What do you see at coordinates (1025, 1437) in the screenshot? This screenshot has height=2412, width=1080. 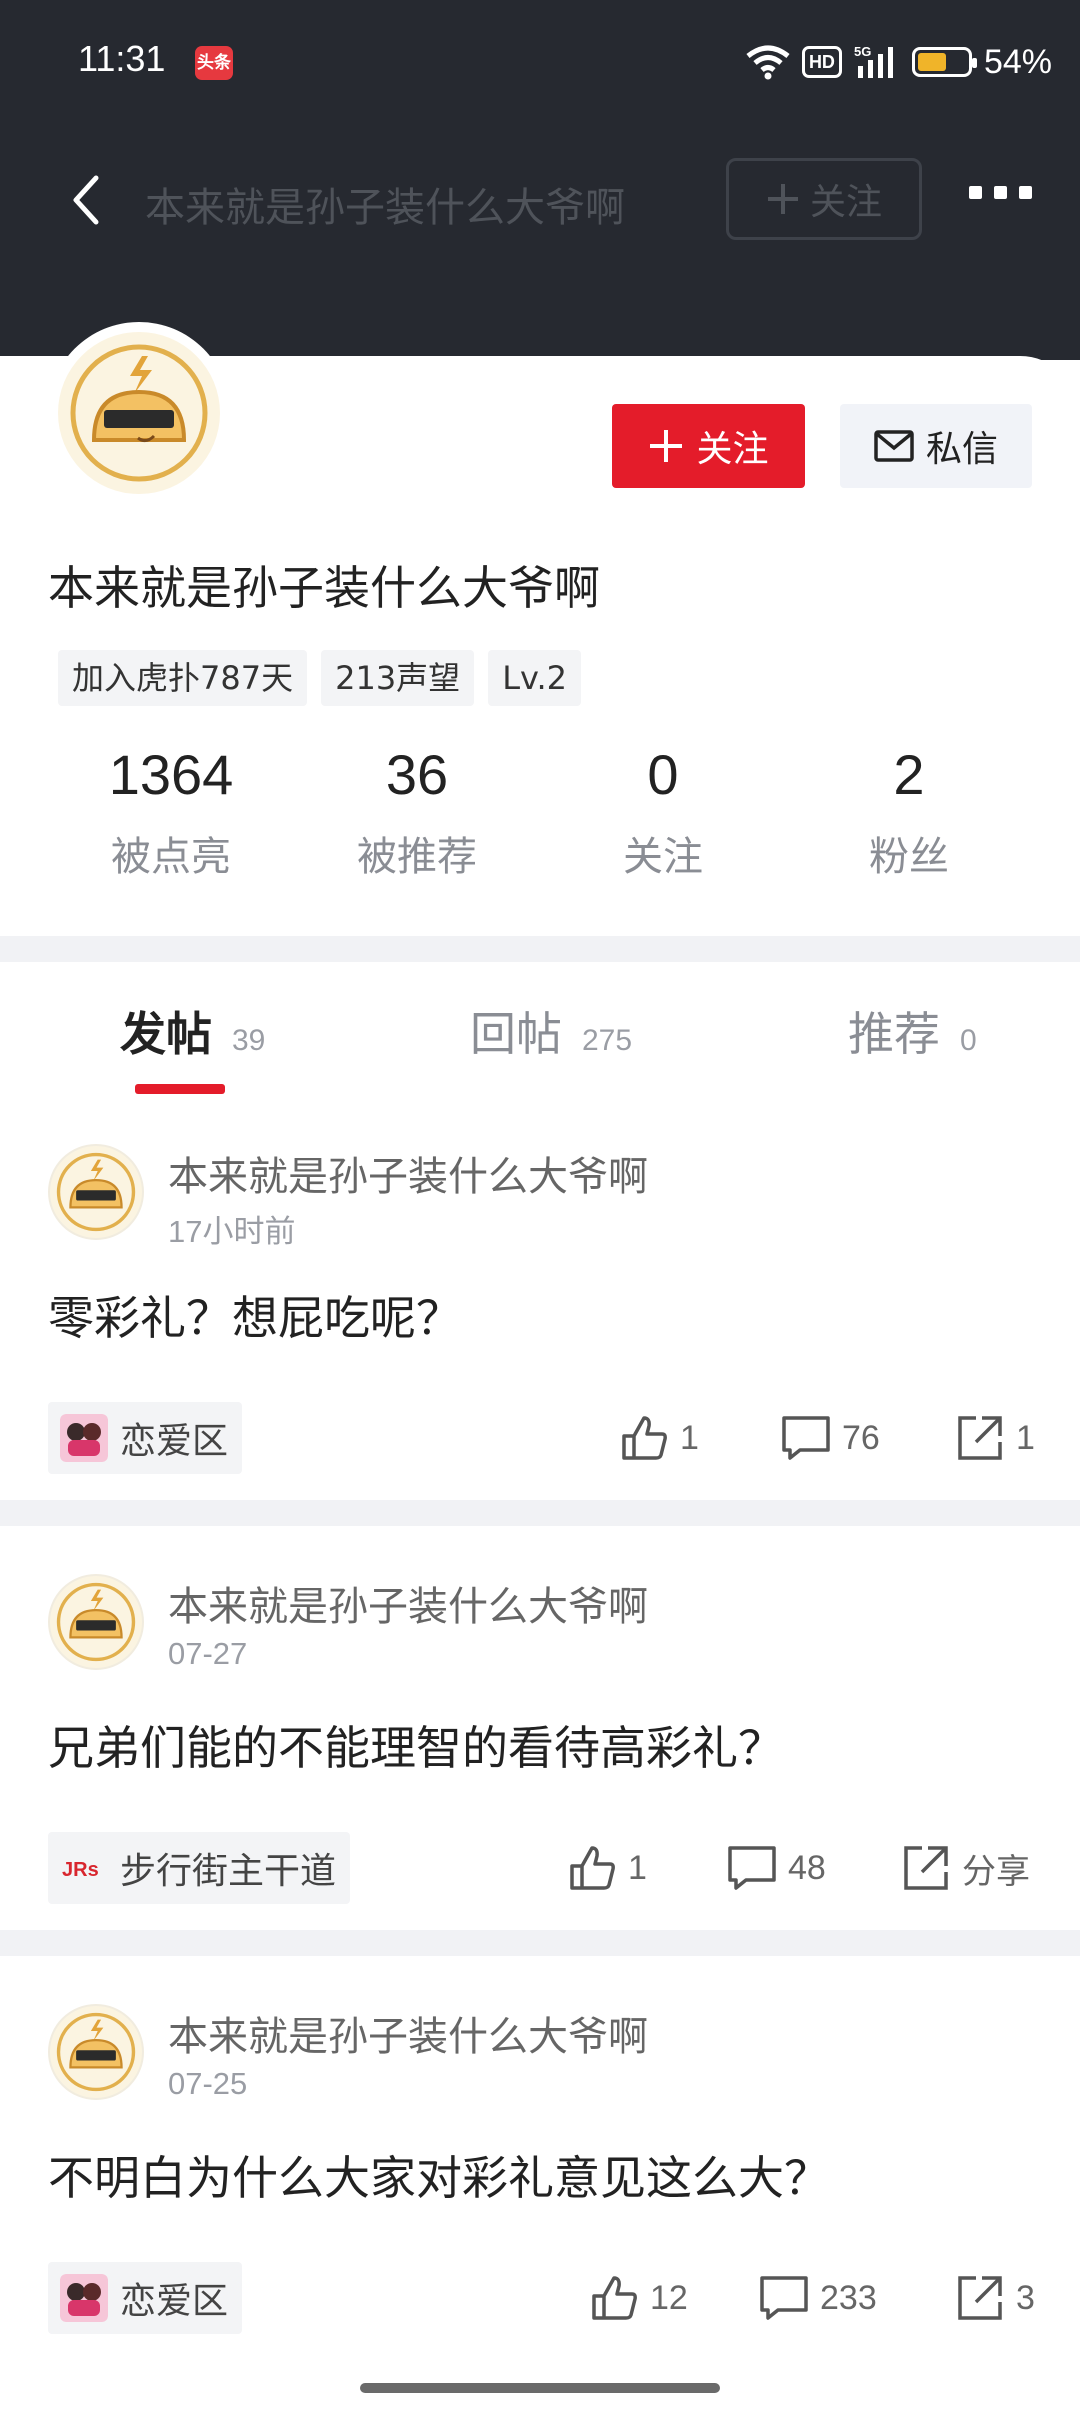 I see `share-count: 1` at bounding box center [1025, 1437].